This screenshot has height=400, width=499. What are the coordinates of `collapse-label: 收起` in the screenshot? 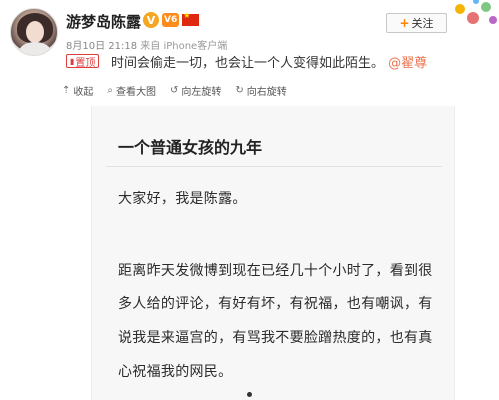 It's located at (83, 92).